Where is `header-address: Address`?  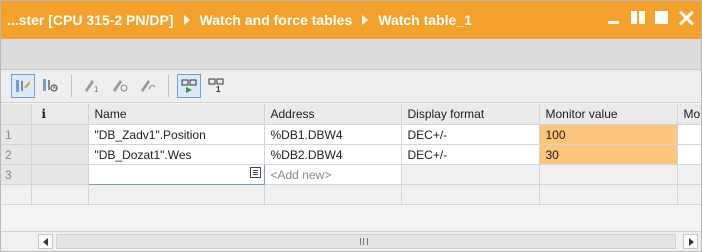
header-address: Address is located at coordinates (333, 114).